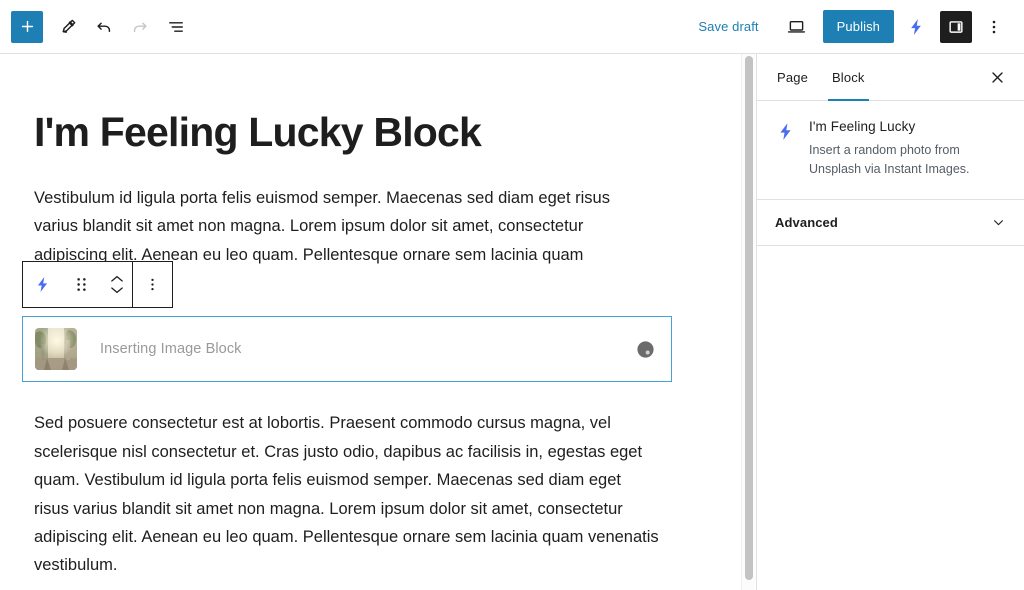 Image resolution: width=1024 pixels, height=590 pixels. I want to click on settings-panel-icon, so click(956, 26).